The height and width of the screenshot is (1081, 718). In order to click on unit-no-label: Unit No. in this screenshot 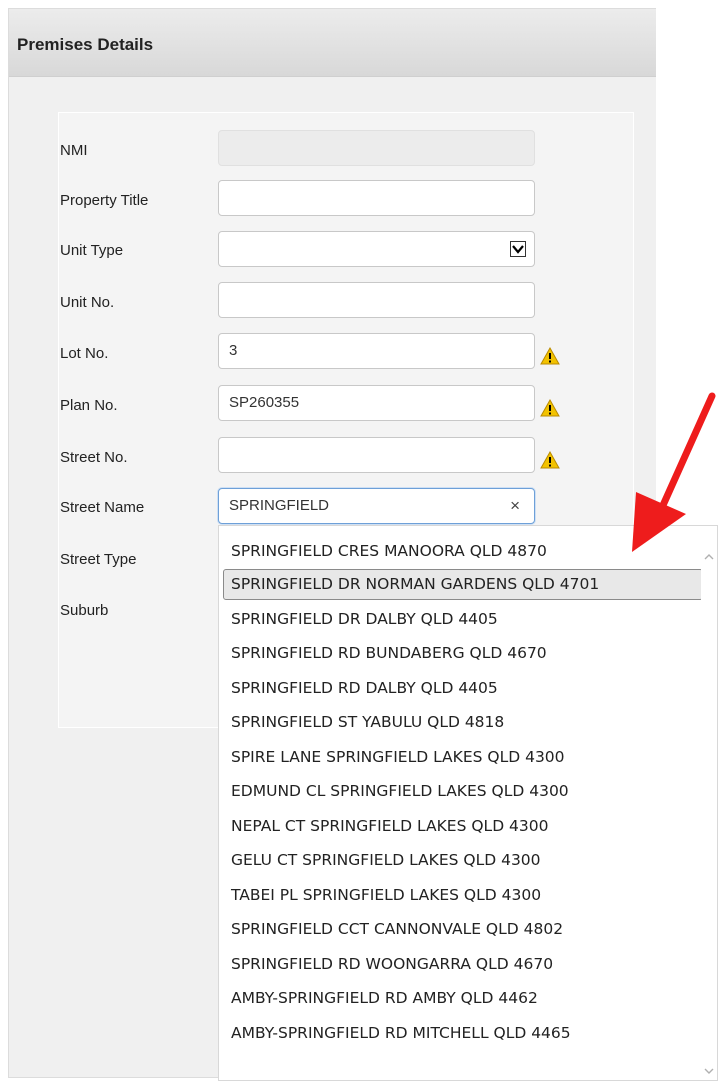, I will do `click(87, 302)`.